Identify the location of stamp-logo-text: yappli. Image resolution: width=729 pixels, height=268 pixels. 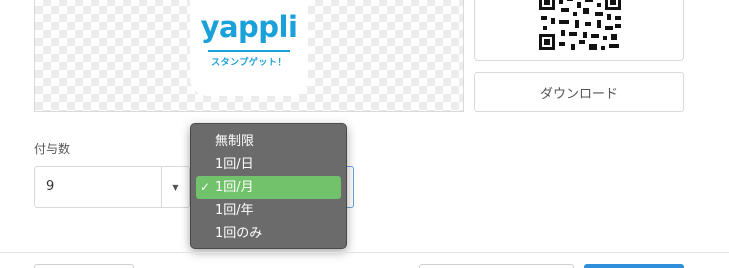
(249, 27).